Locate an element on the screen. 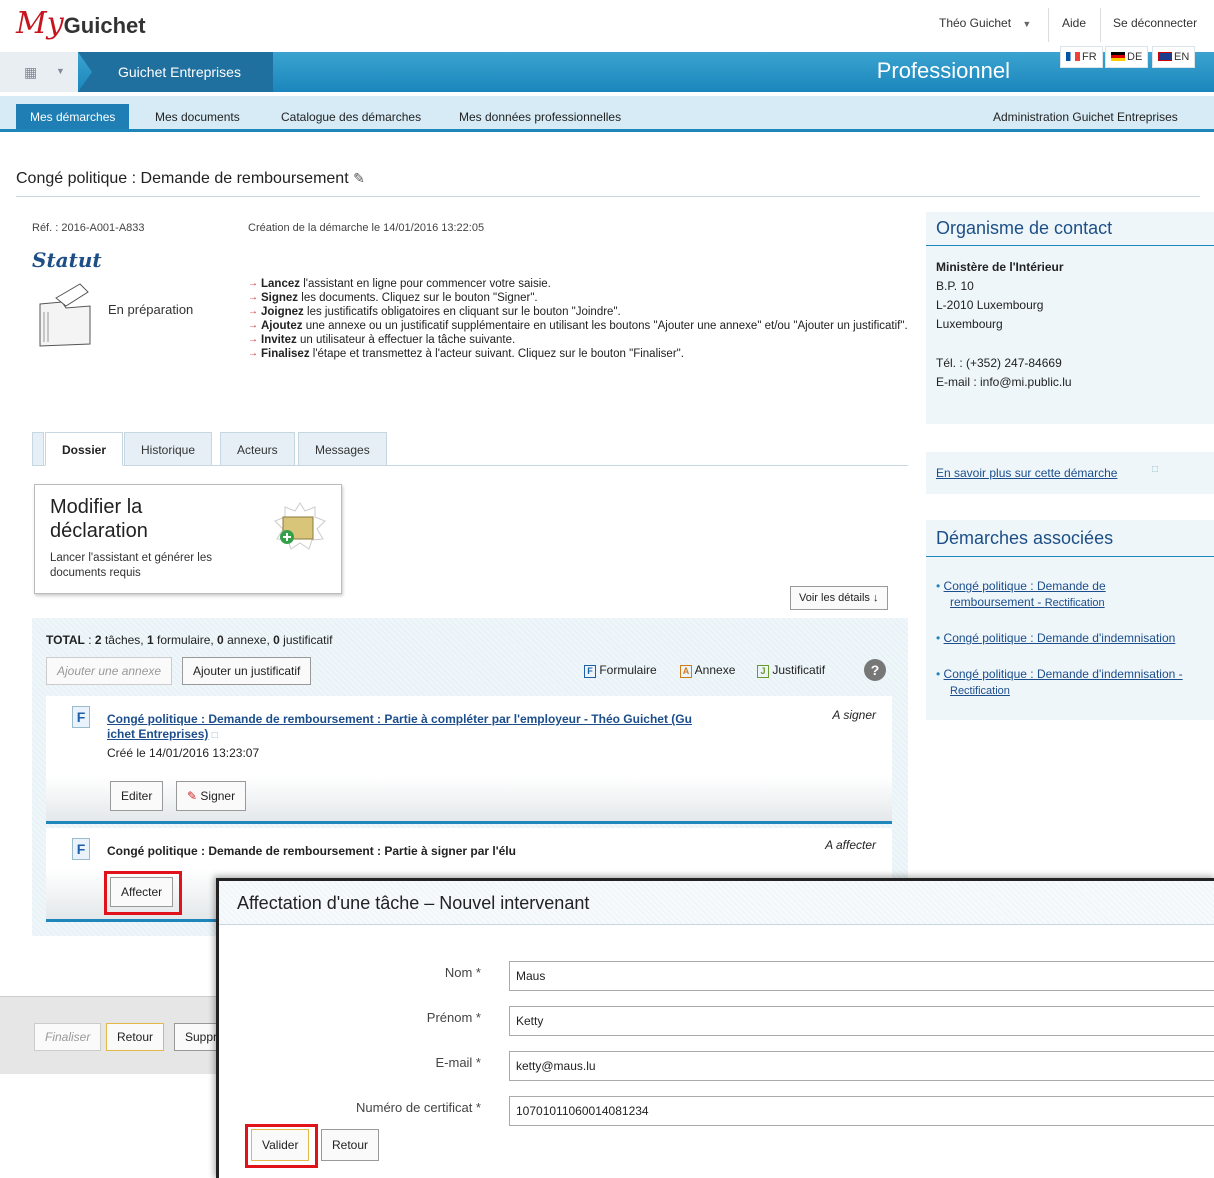 The width and height of the screenshot is (1214, 1178). more-info-panel: En savoir plus sur cette démarche □ is located at coordinates (1070, 473).